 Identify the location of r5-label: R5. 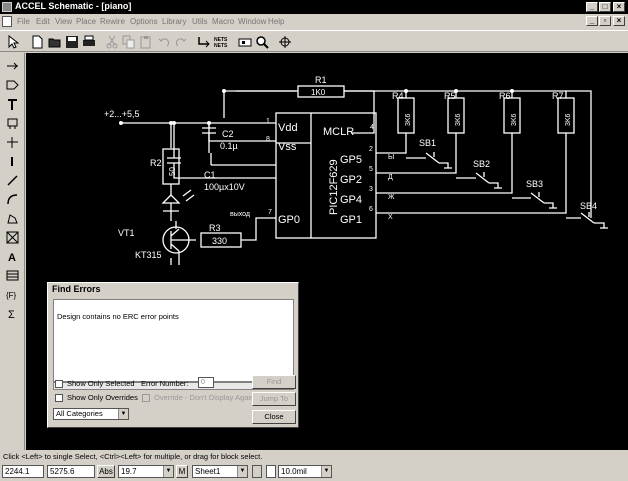
(450, 96).